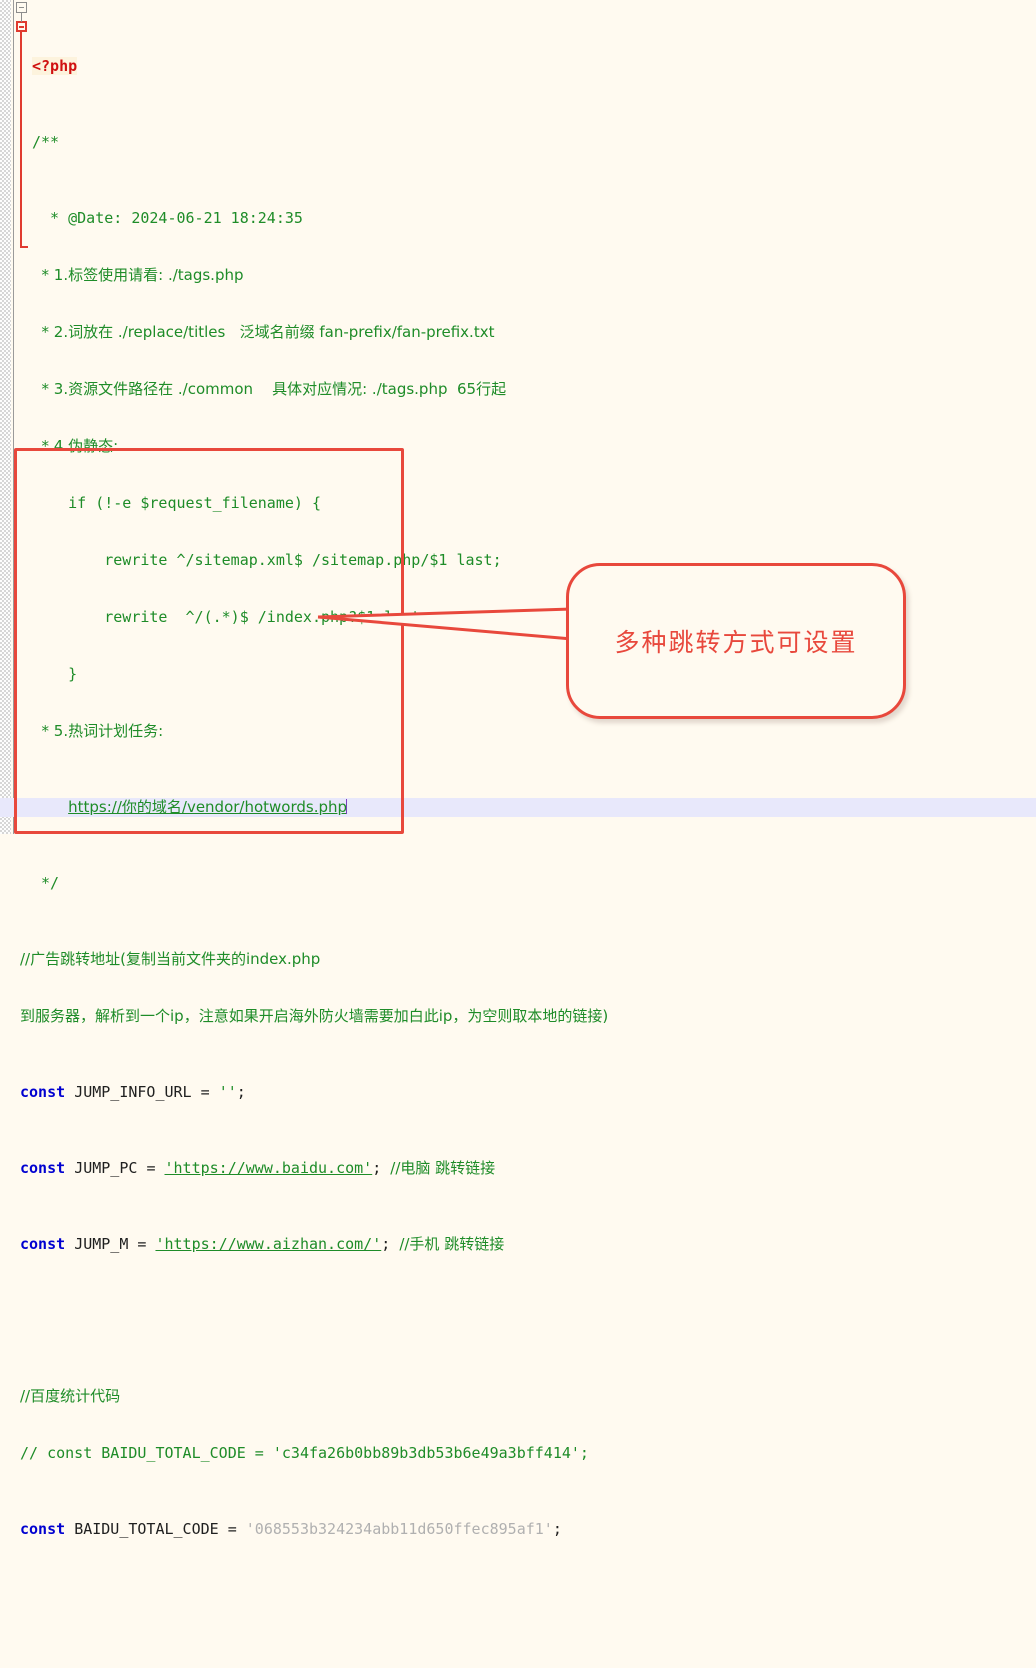 This screenshot has width=1036, height=1668. What do you see at coordinates (170, 959) in the screenshot?
I see `comment-ad-jump-1: //广告跳转地址(复制当前文件夹的index.php` at bounding box center [170, 959].